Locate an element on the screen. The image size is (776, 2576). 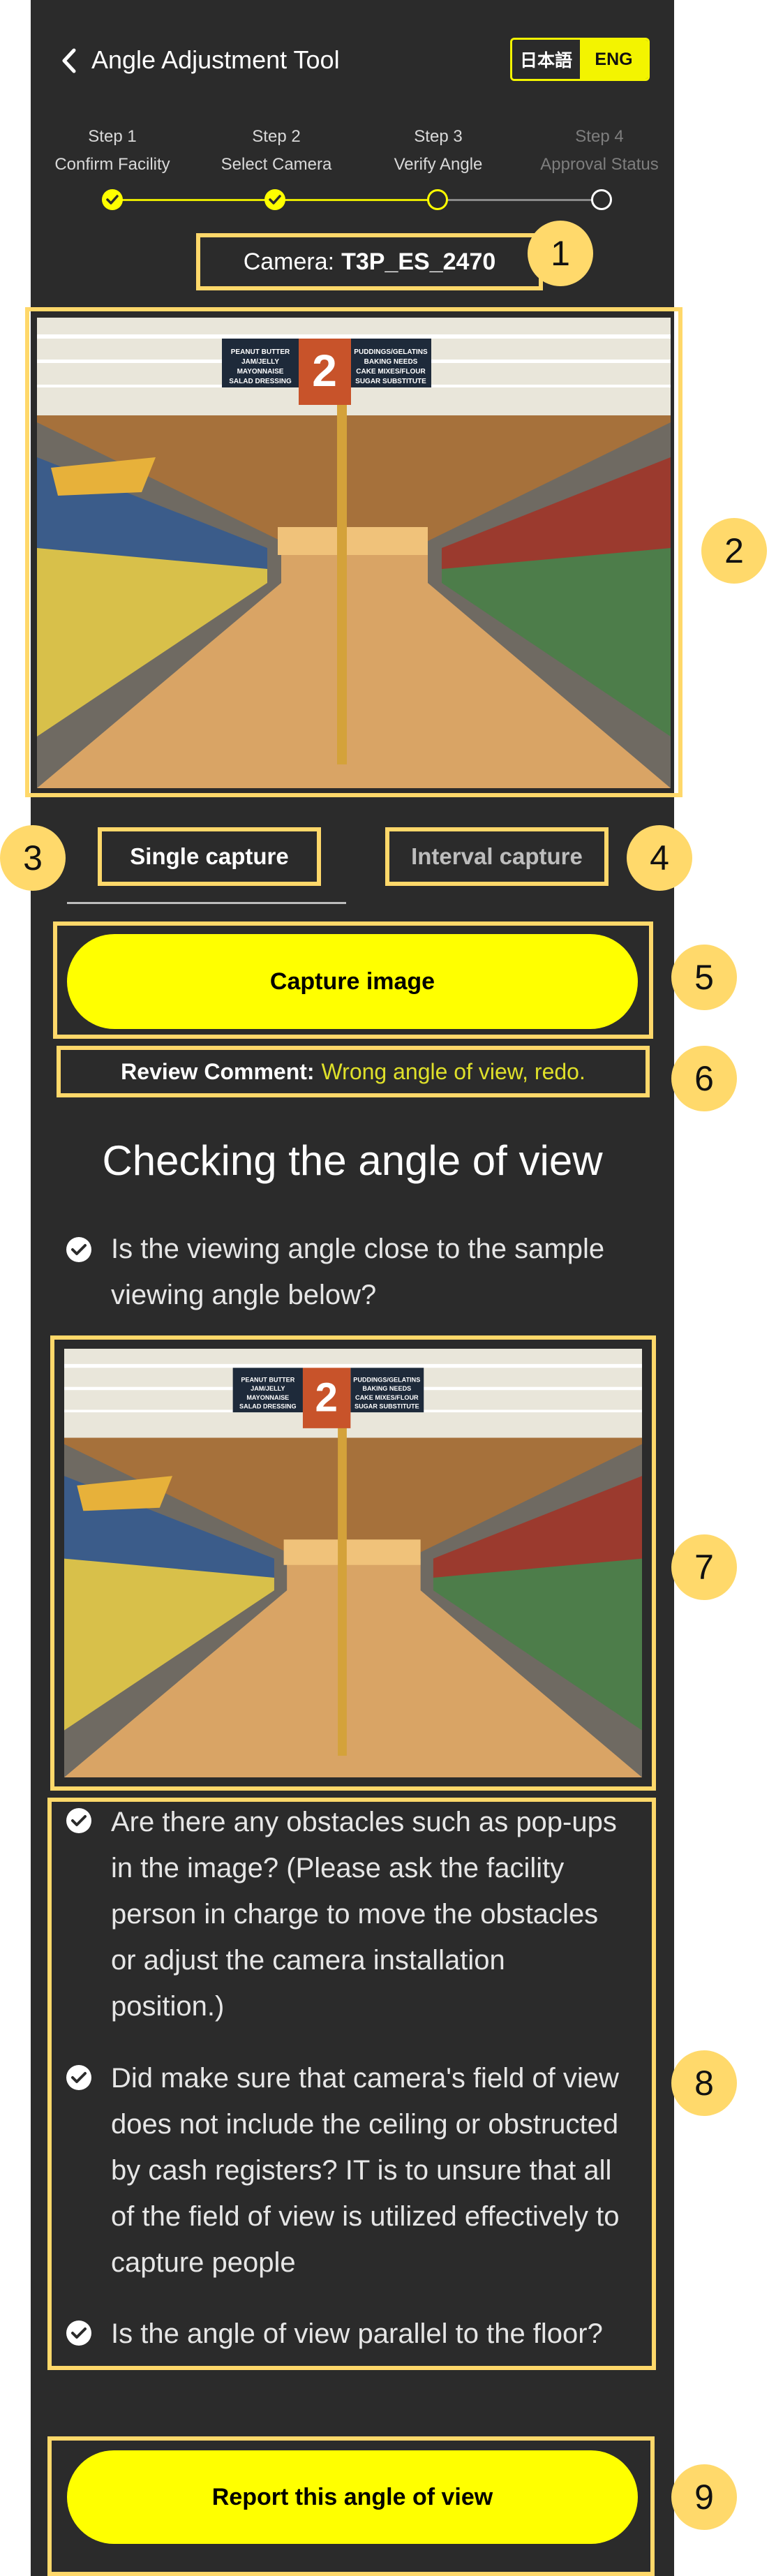
right-sign-line-3: CAKE MIXES/FLOUR is located at coordinates (391, 372).